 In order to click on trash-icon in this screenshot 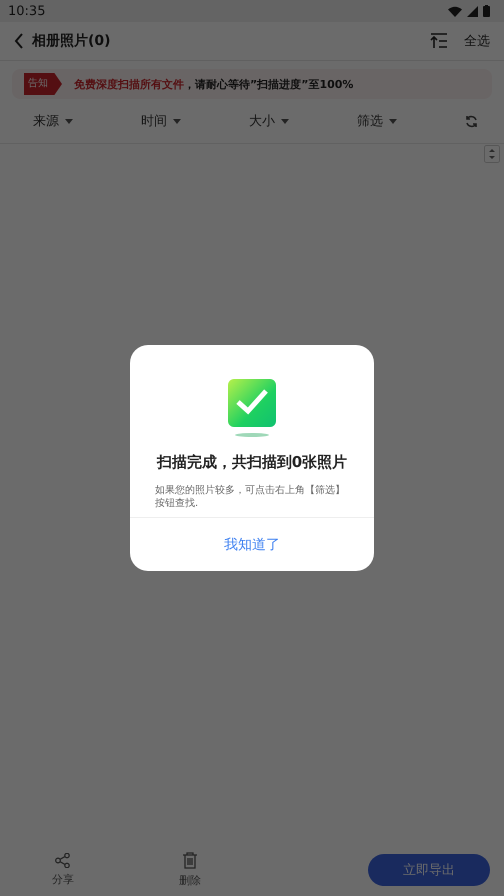, I will do `click(190, 860)`.